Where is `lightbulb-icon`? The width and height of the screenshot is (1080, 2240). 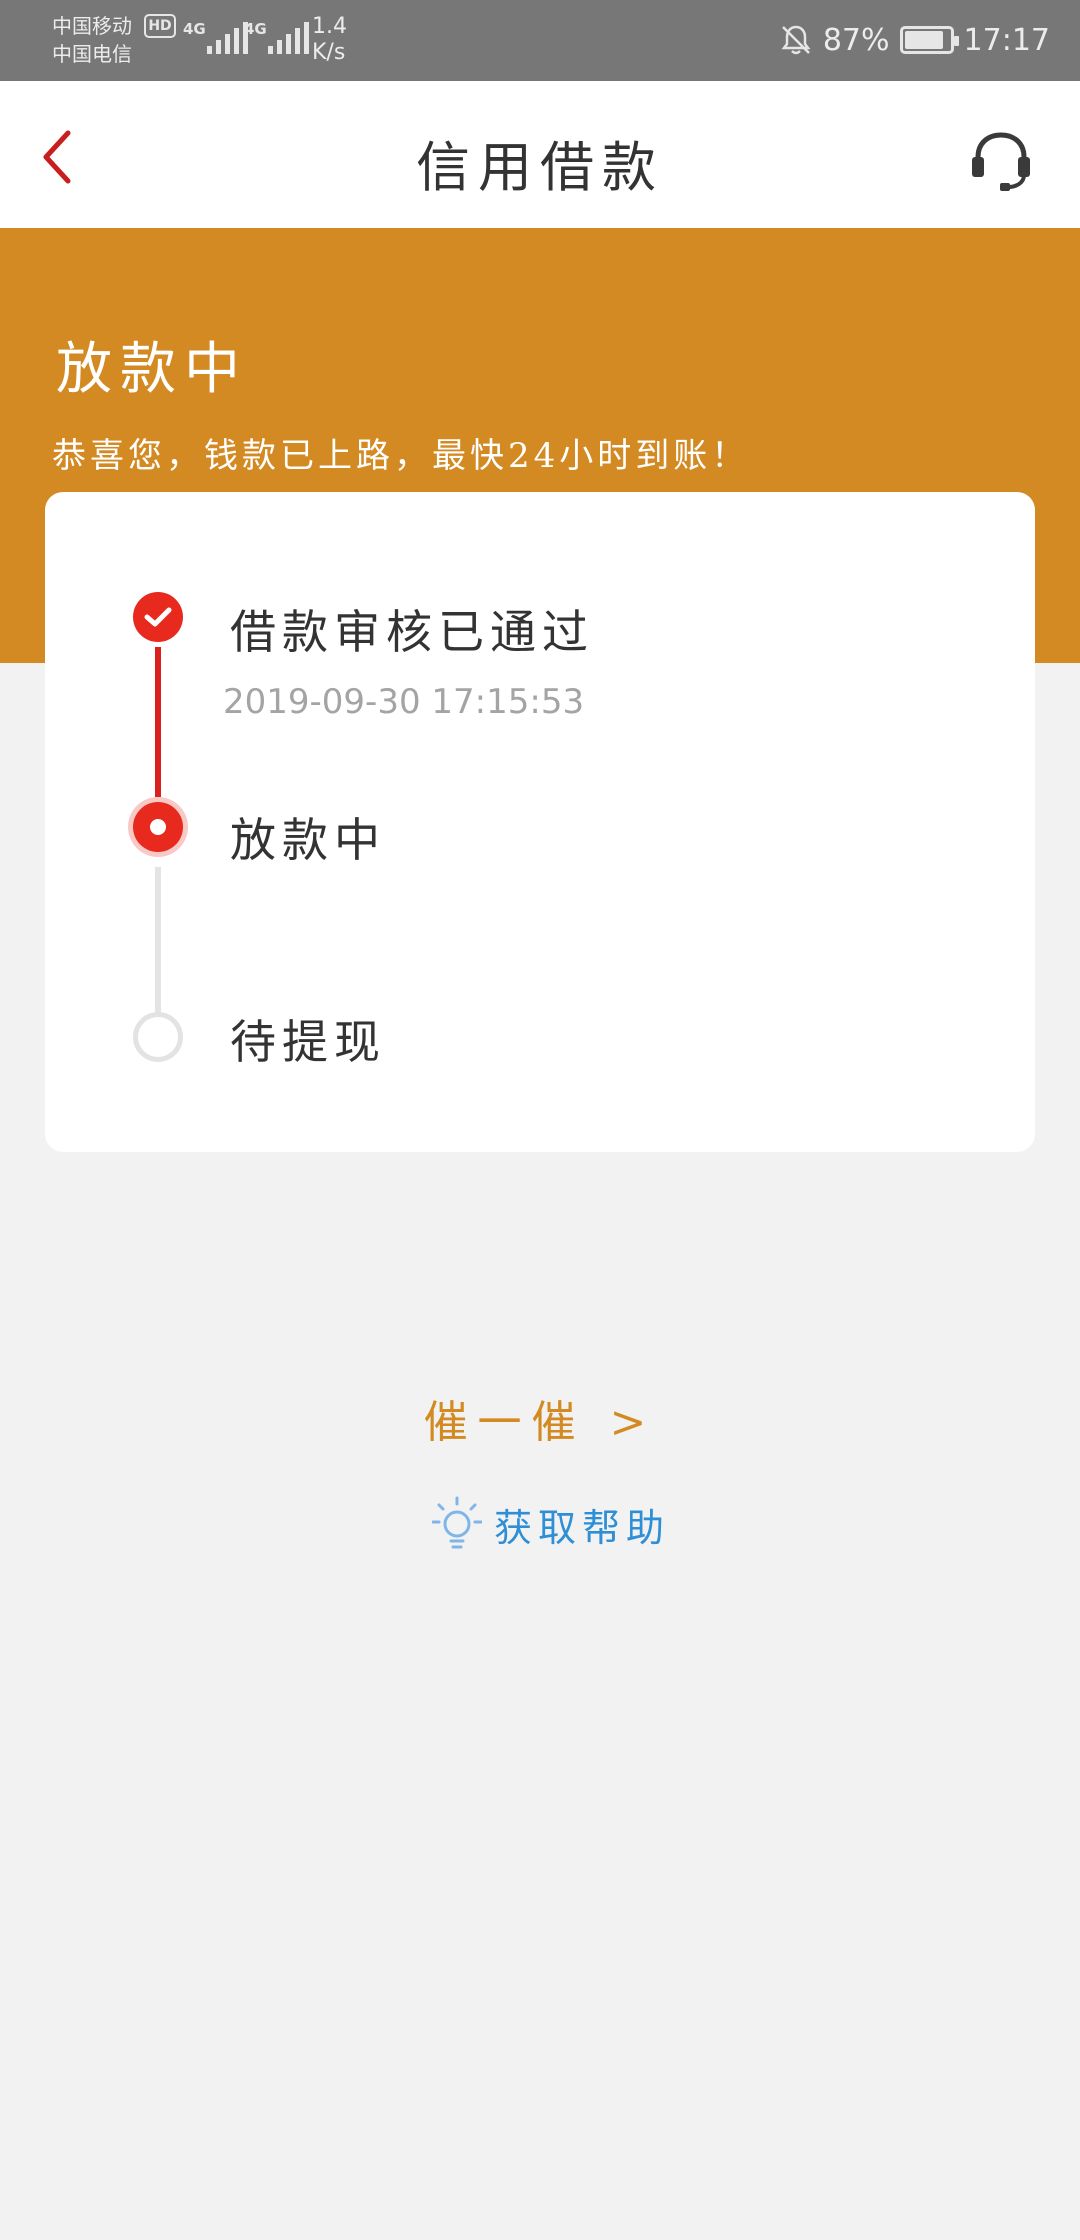
lightbulb-icon is located at coordinates (457, 1522).